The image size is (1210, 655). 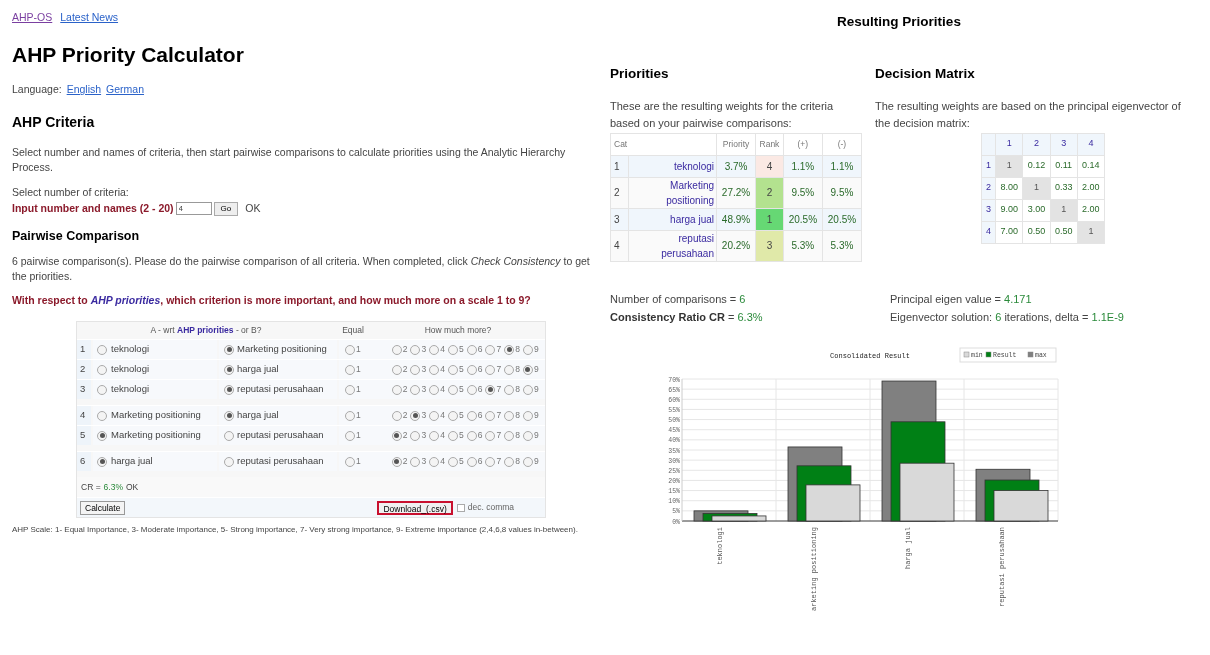 I want to click on calculate-button: Calculate, so click(x=103, y=507).